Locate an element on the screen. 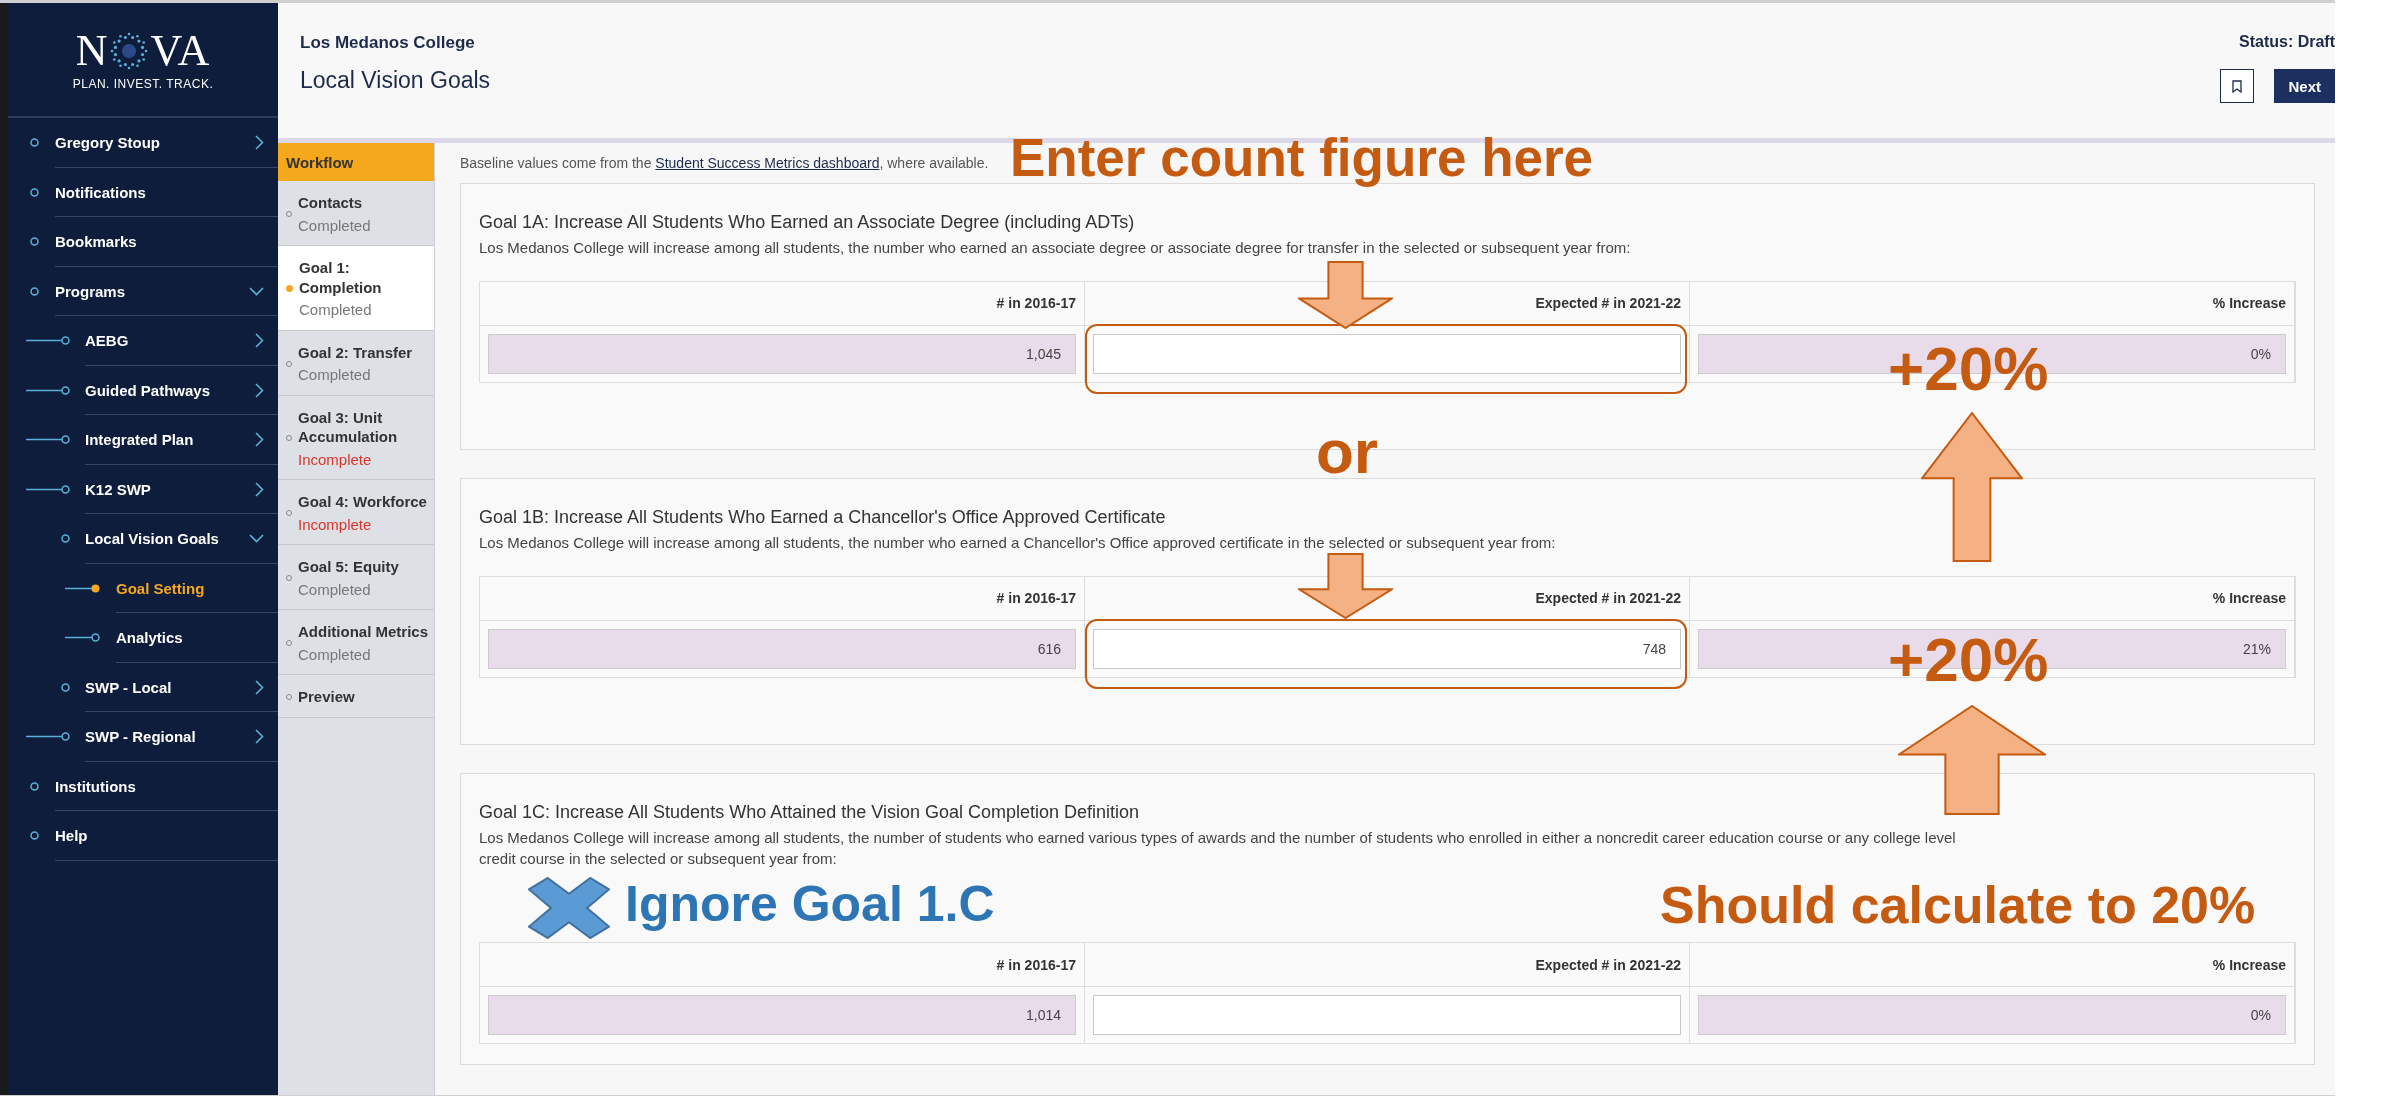 This screenshot has height=1114, width=2394. goal-title: Goal 1B: Increase All Students Who Earned a Chancellor's Office Approved Certificate is located at coordinates (823, 517).